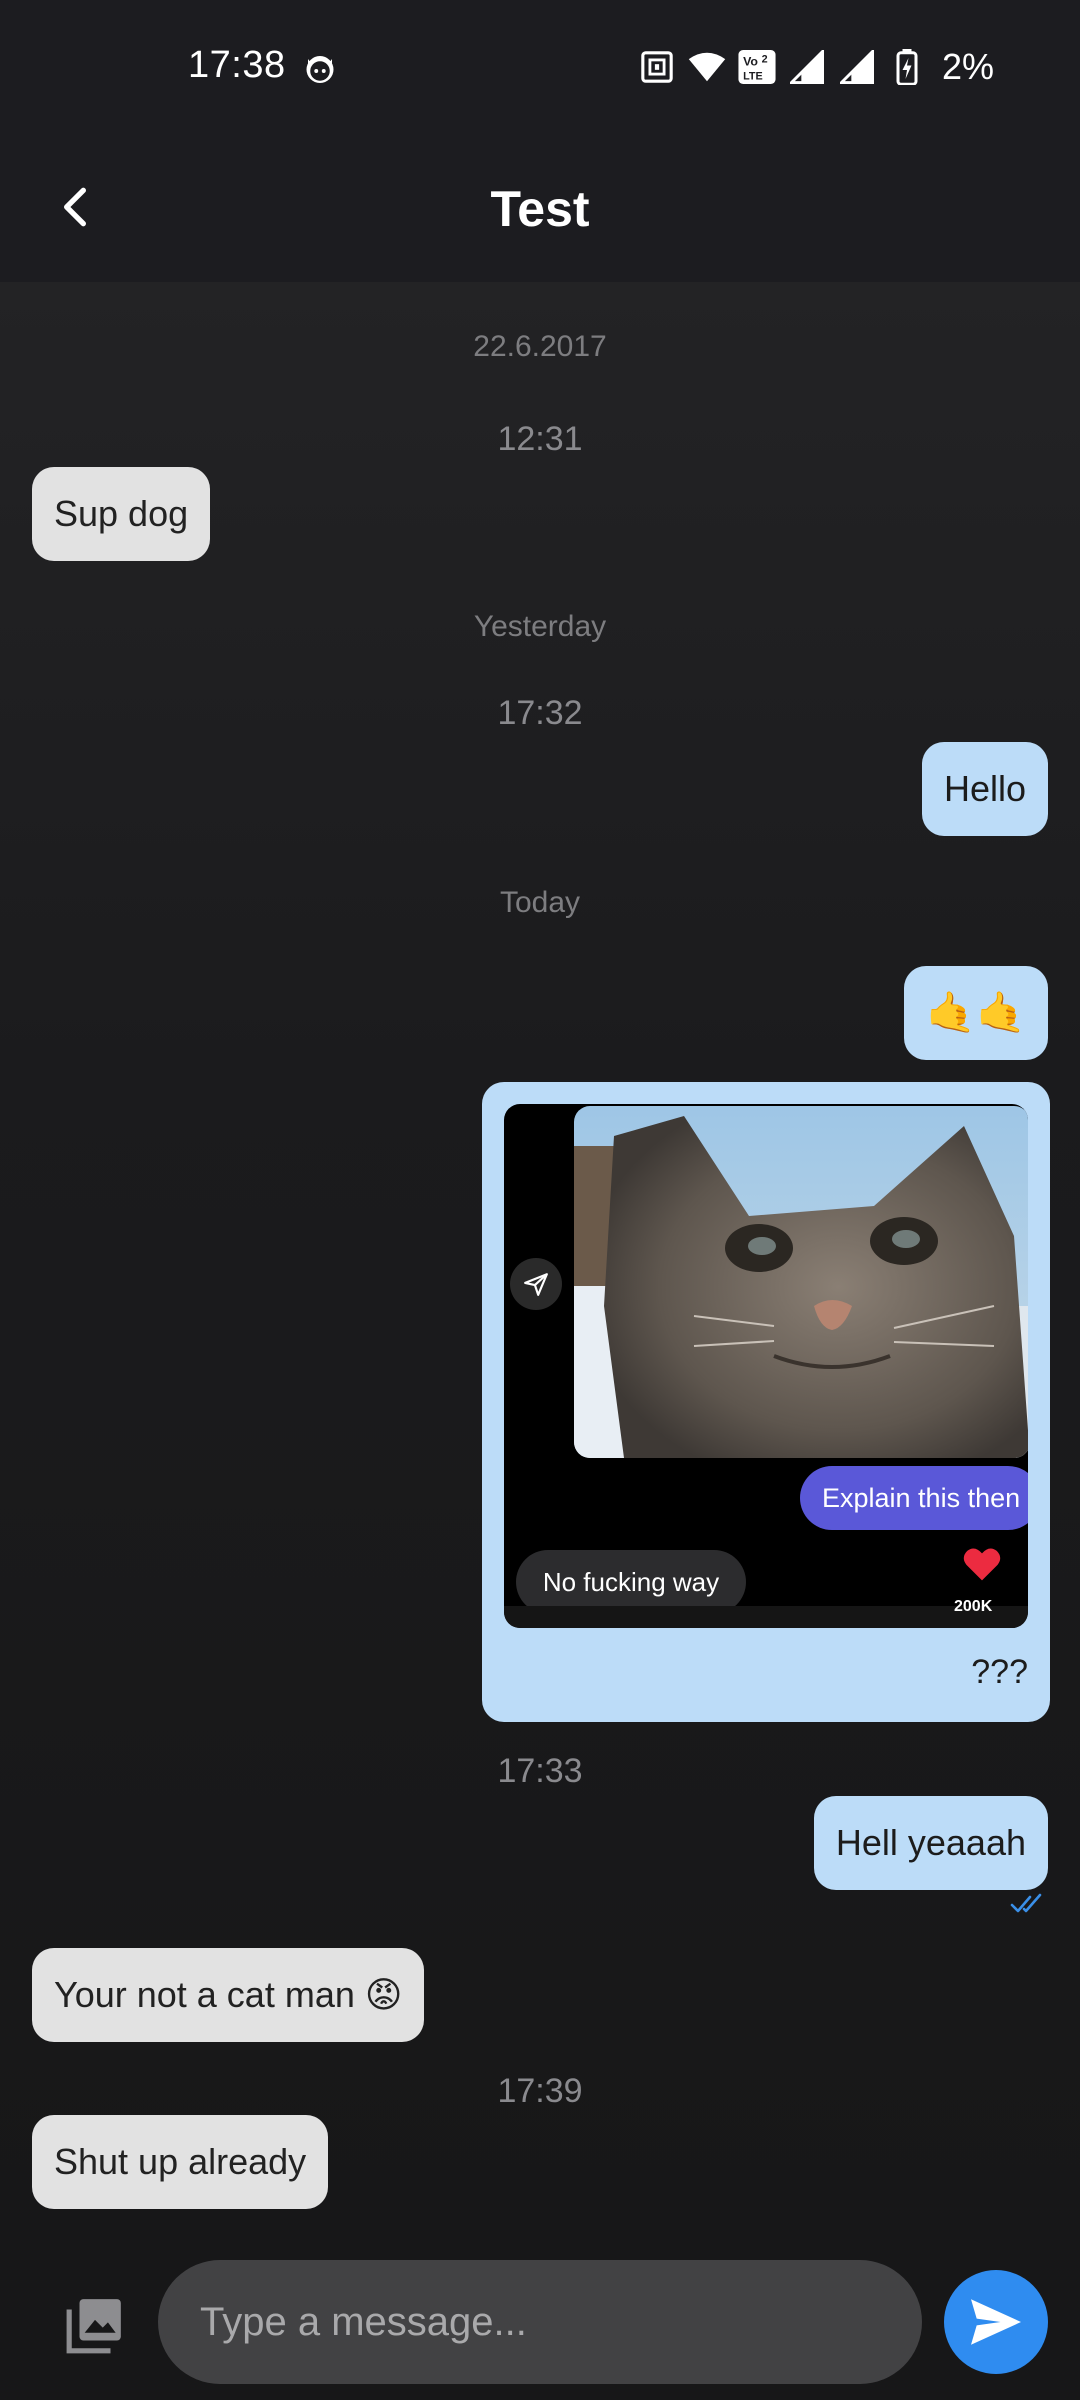 The height and width of the screenshot is (2400, 1080). Describe the element at coordinates (801, 1282) in the screenshot. I see `cat-photo` at that location.